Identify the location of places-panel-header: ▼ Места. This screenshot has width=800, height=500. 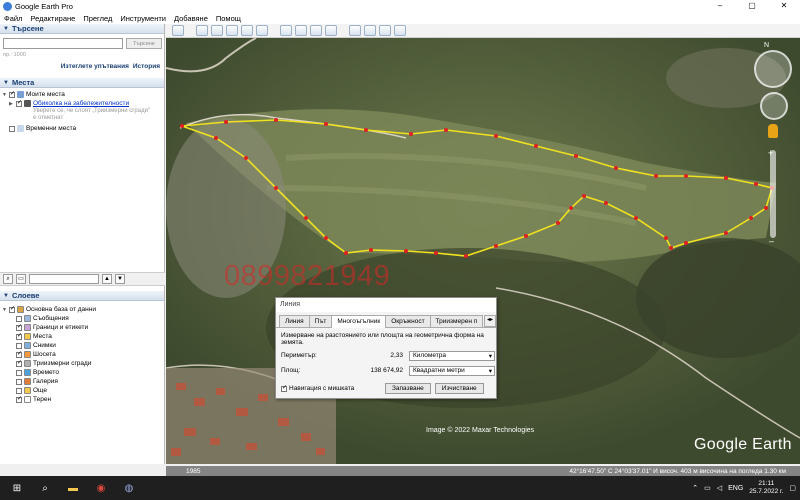
(82, 83).